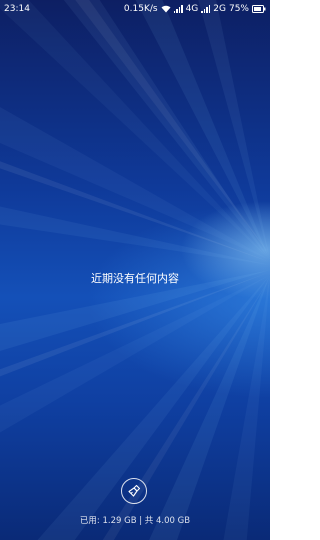  Describe the element at coordinates (140, 9) in the screenshot. I see `status-network-speed: 0.15K/s` at that location.